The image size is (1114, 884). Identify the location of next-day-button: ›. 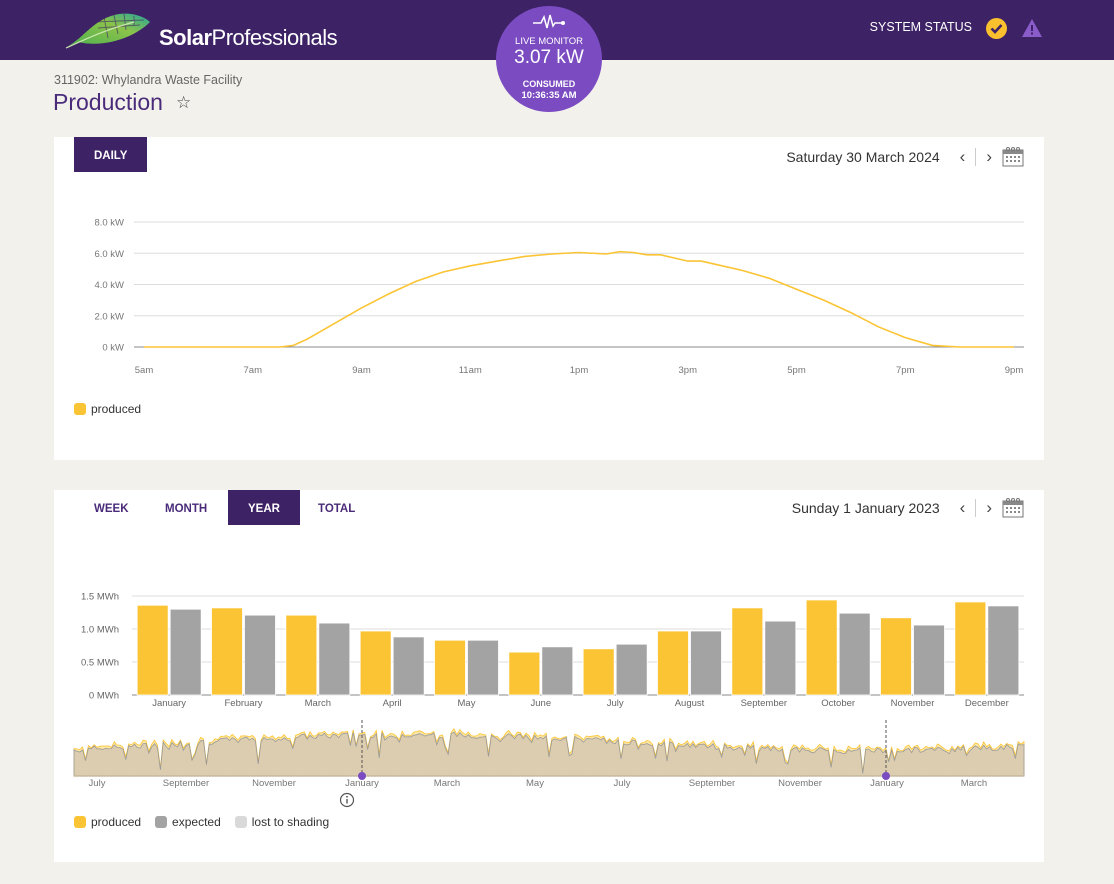
(989, 157).